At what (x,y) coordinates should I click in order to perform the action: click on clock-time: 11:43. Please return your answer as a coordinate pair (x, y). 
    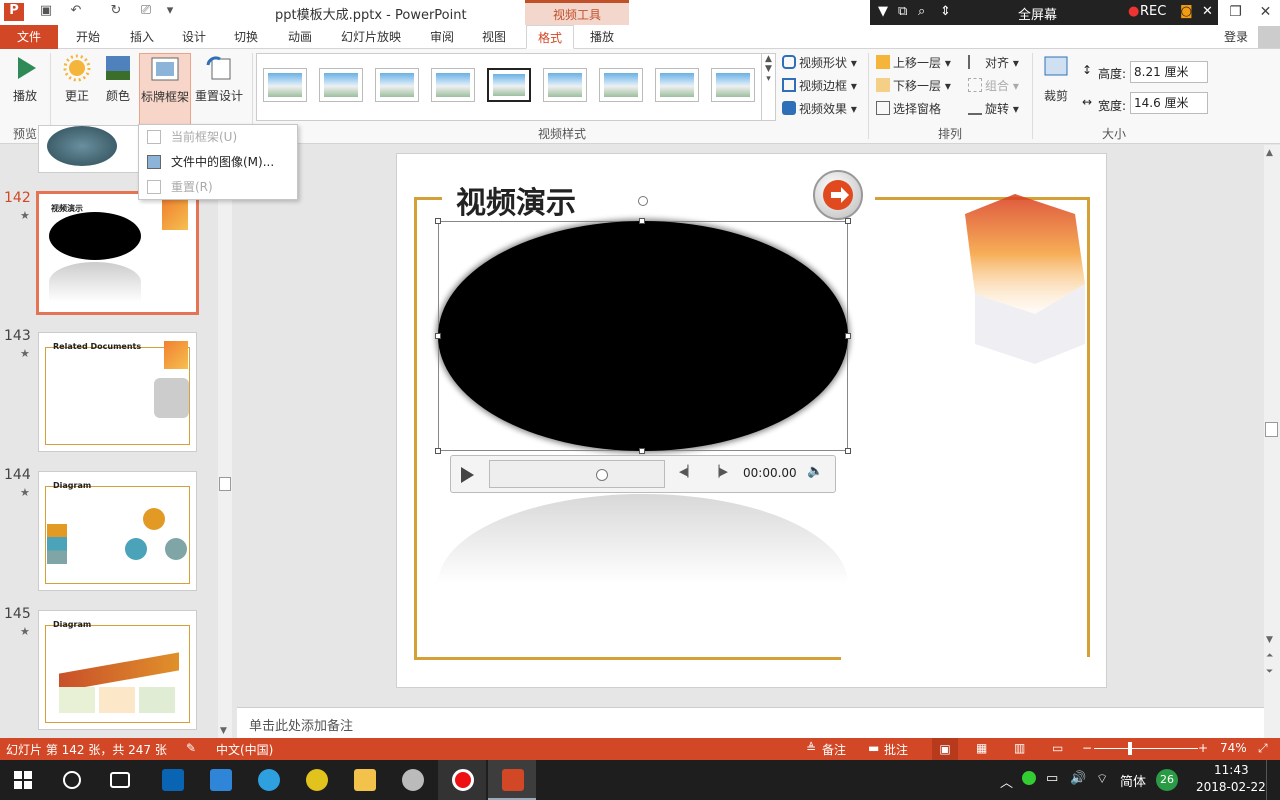
    Looking at the image, I should click on (1231, 770).